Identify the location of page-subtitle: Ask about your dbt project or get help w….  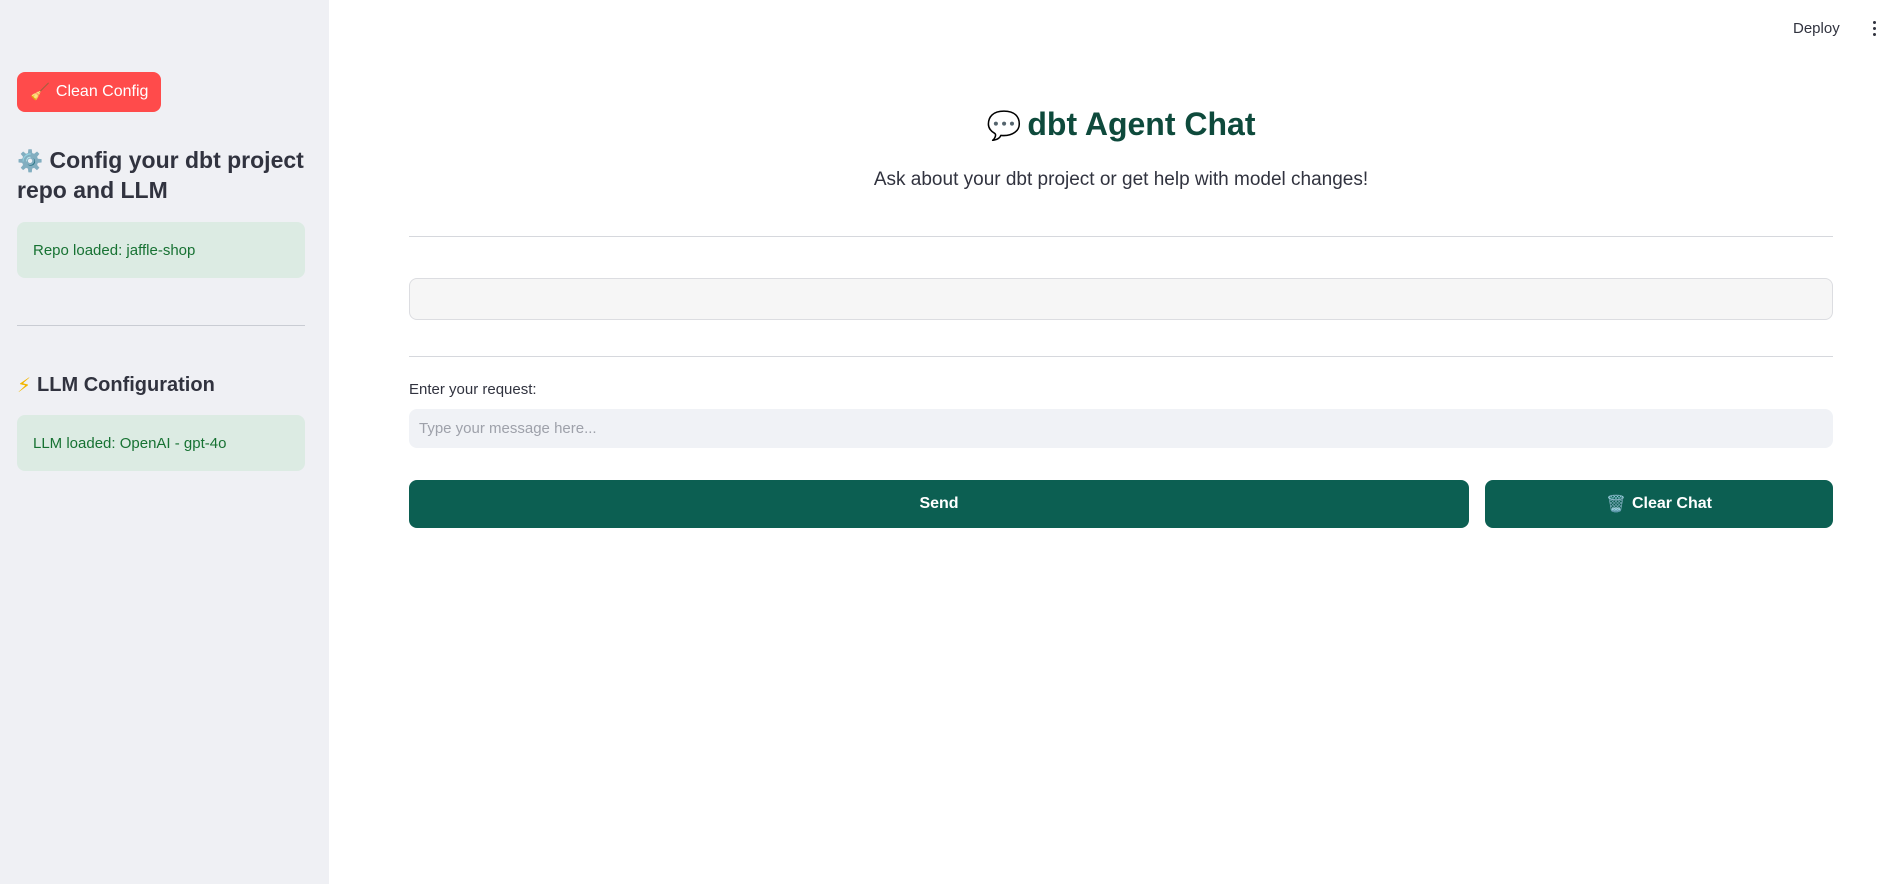
(1121, 179).